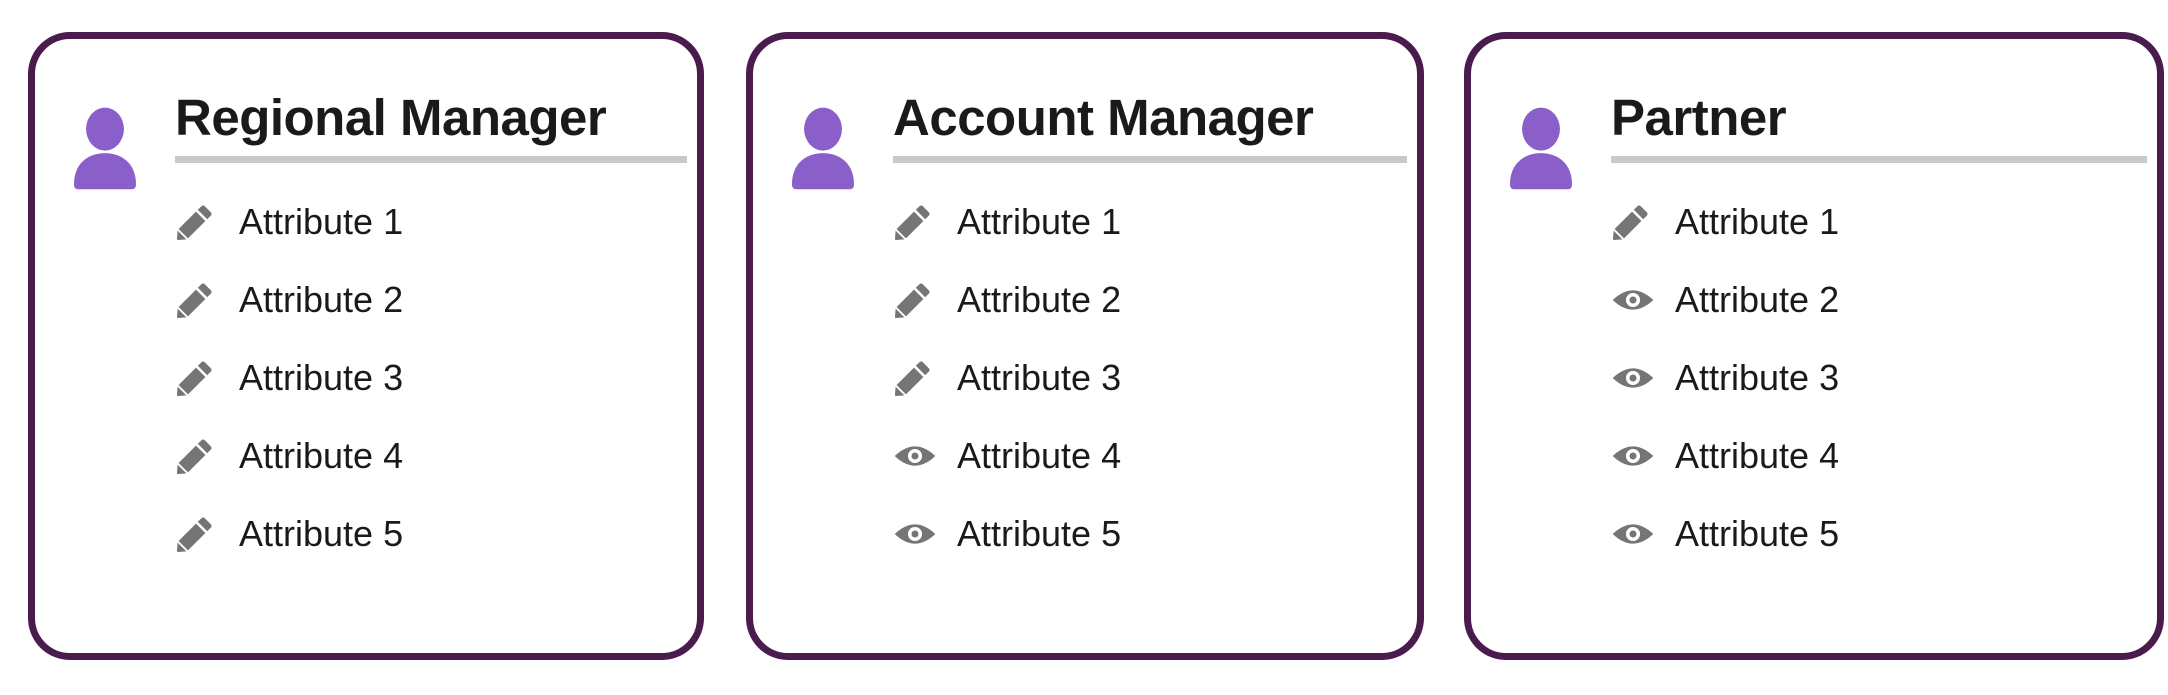 This screenshot has height=695, width=2168. Describe the element at coordinates (391, 117) in the screenshot. I see `role-title: Regional Manager` at that location.